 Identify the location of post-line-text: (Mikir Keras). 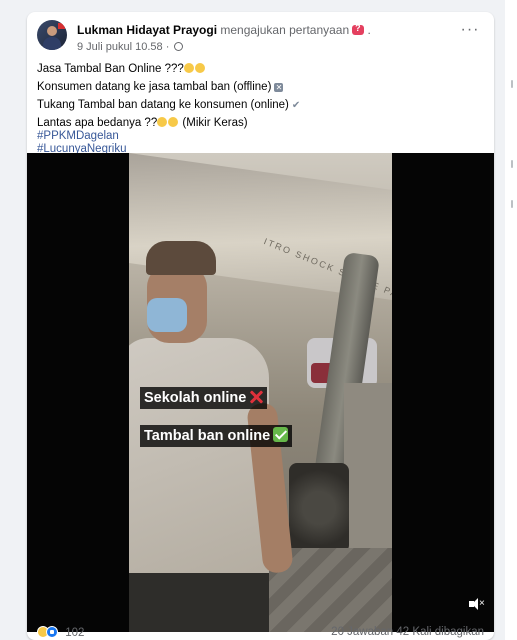
(215, 123).